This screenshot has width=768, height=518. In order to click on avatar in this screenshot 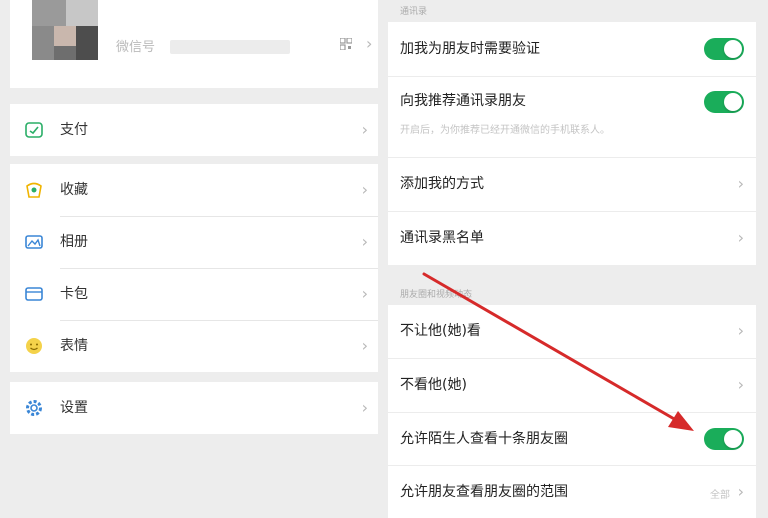, I will do `click(65, 30)`.